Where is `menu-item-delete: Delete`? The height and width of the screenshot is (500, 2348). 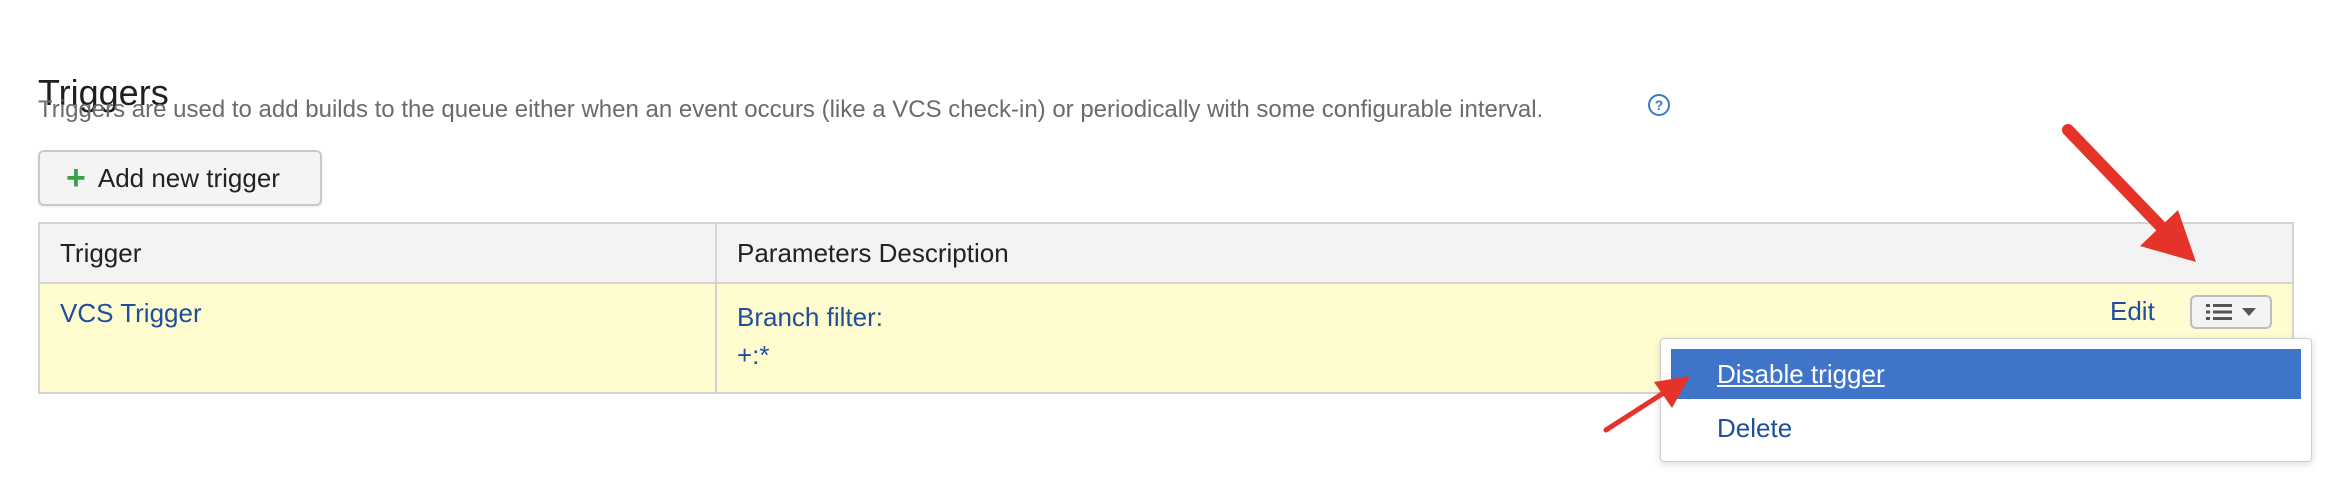 menu-item-delete: Delete is located at coordinates (1986, 428).